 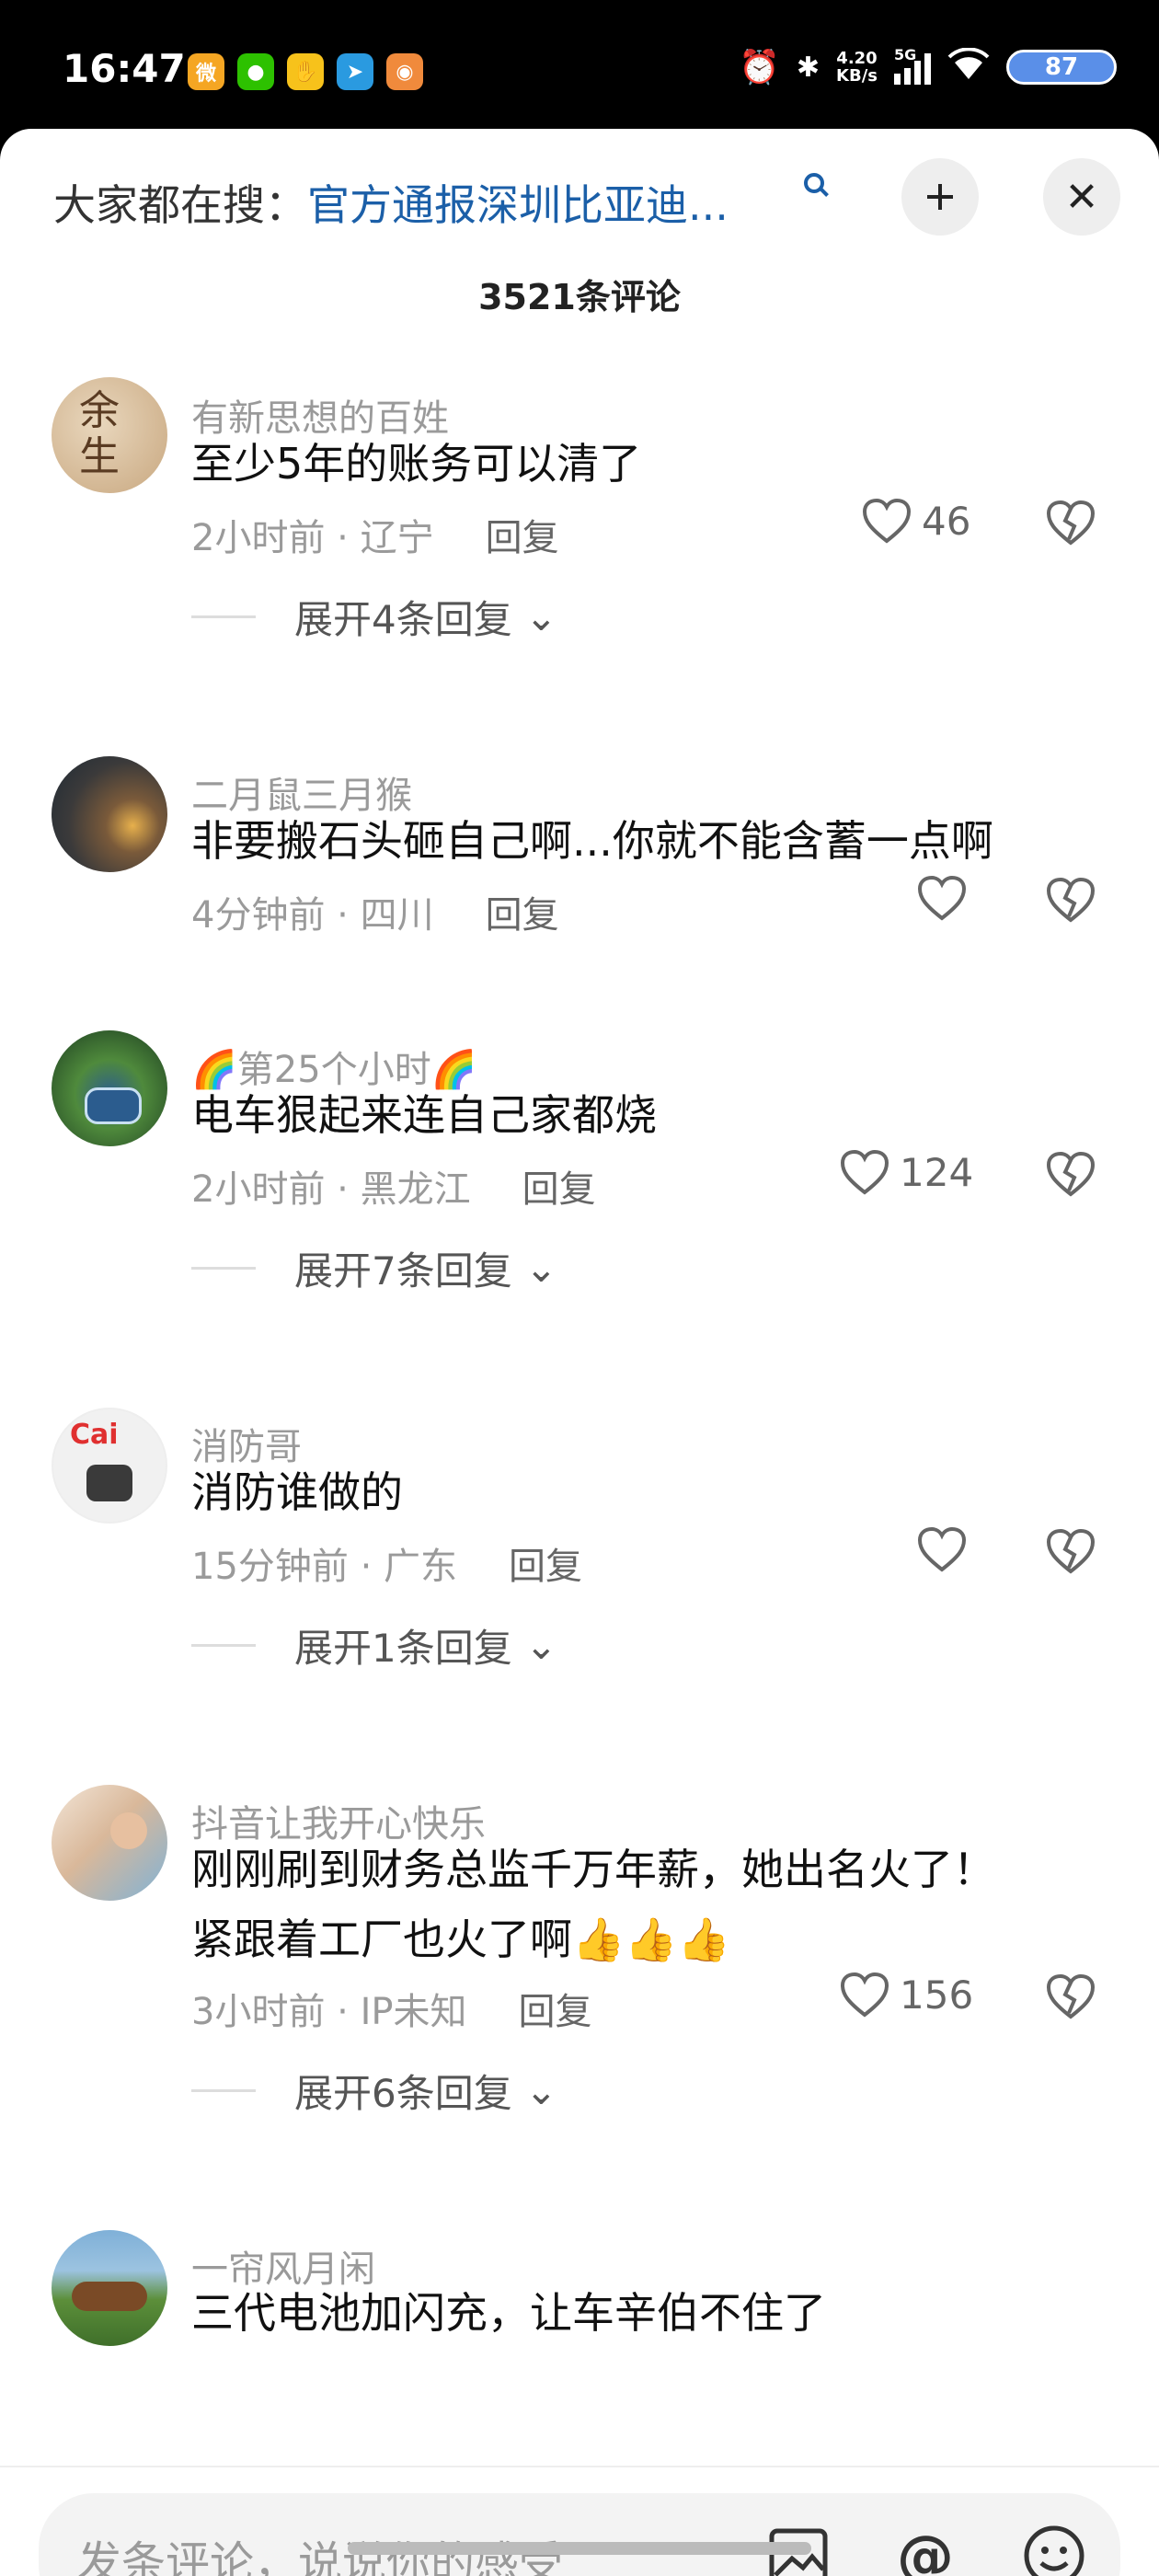 What do you see at coordinates (1061, 67) in the screenshot?
I see `battery-icon: 87` at bounding box center [1061, 67].